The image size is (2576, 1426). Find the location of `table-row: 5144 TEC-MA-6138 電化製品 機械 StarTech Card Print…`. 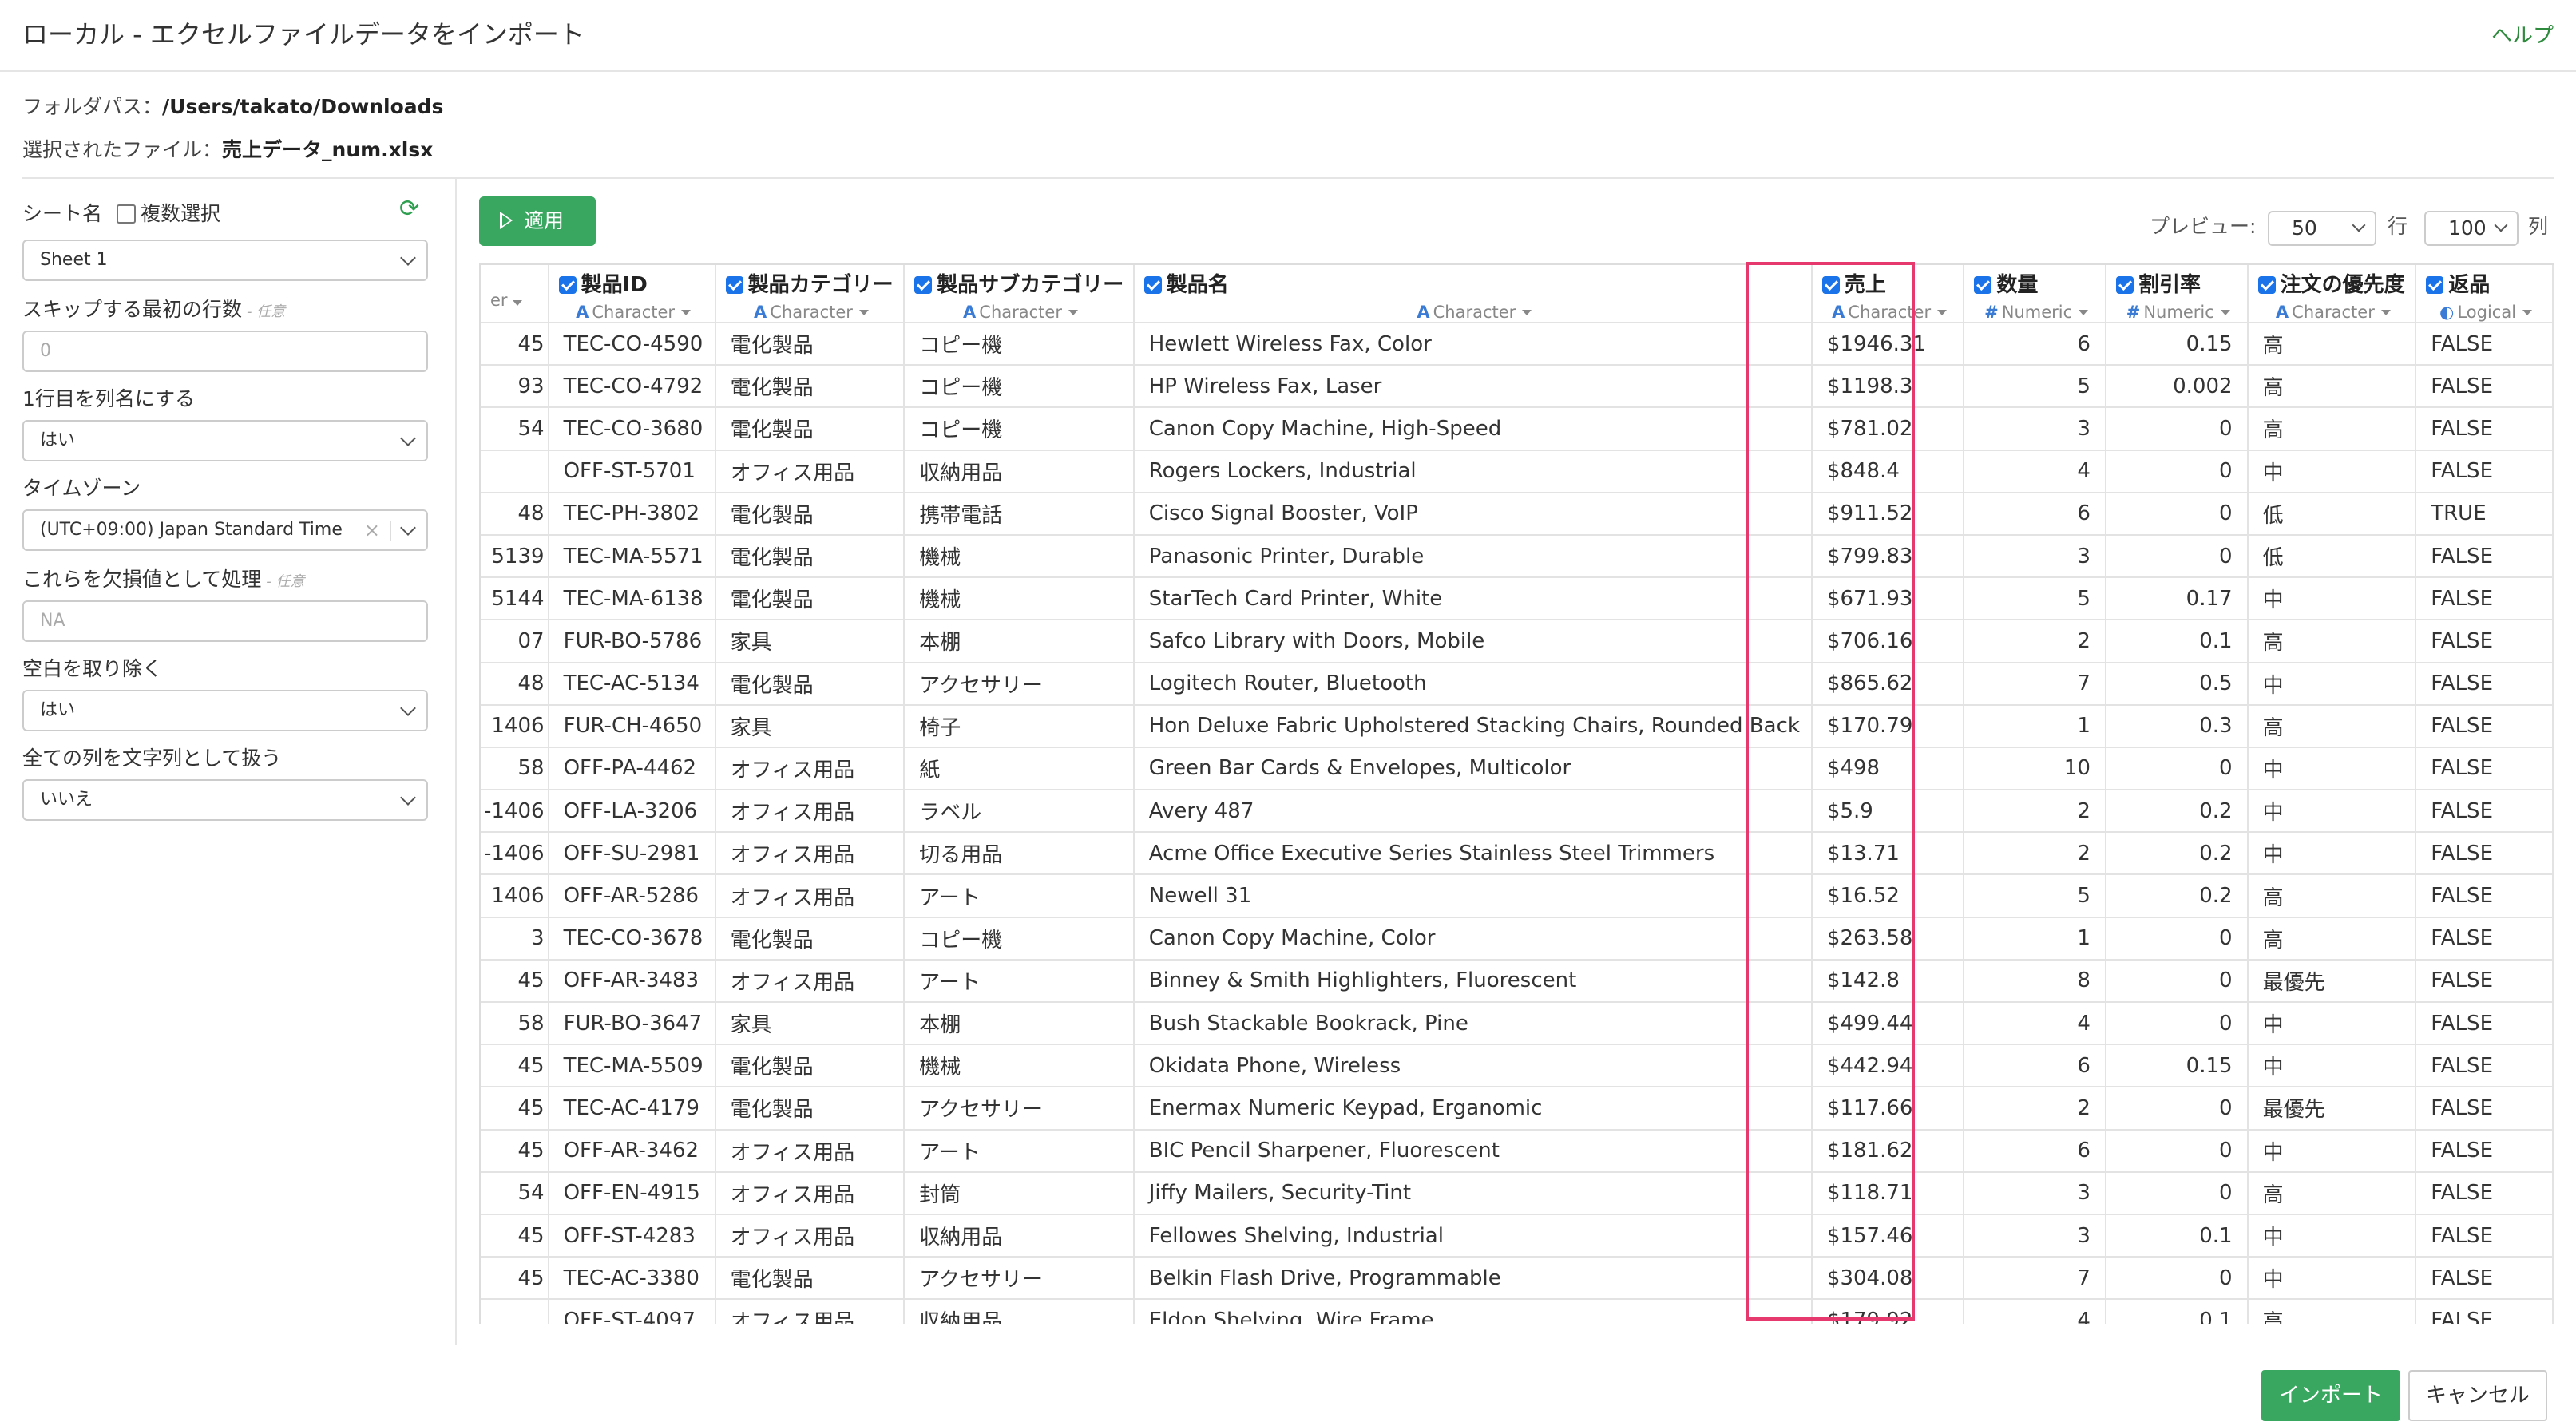

table-row: 5144 TEC-MA-6138 電化製品 機械 StarTech Card Print… is located at coordinates (1517, 599).